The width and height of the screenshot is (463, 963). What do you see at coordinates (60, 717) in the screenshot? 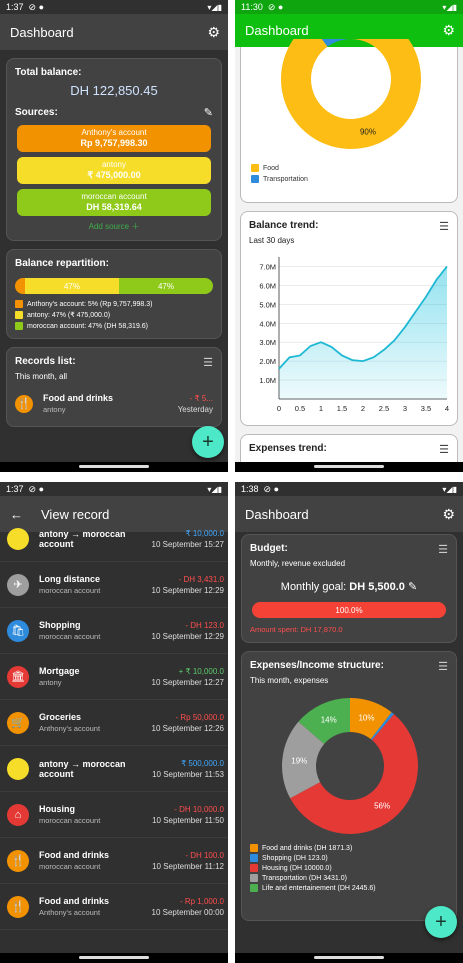
I see `record-title: Groceries` at bounding box center [60, 717].